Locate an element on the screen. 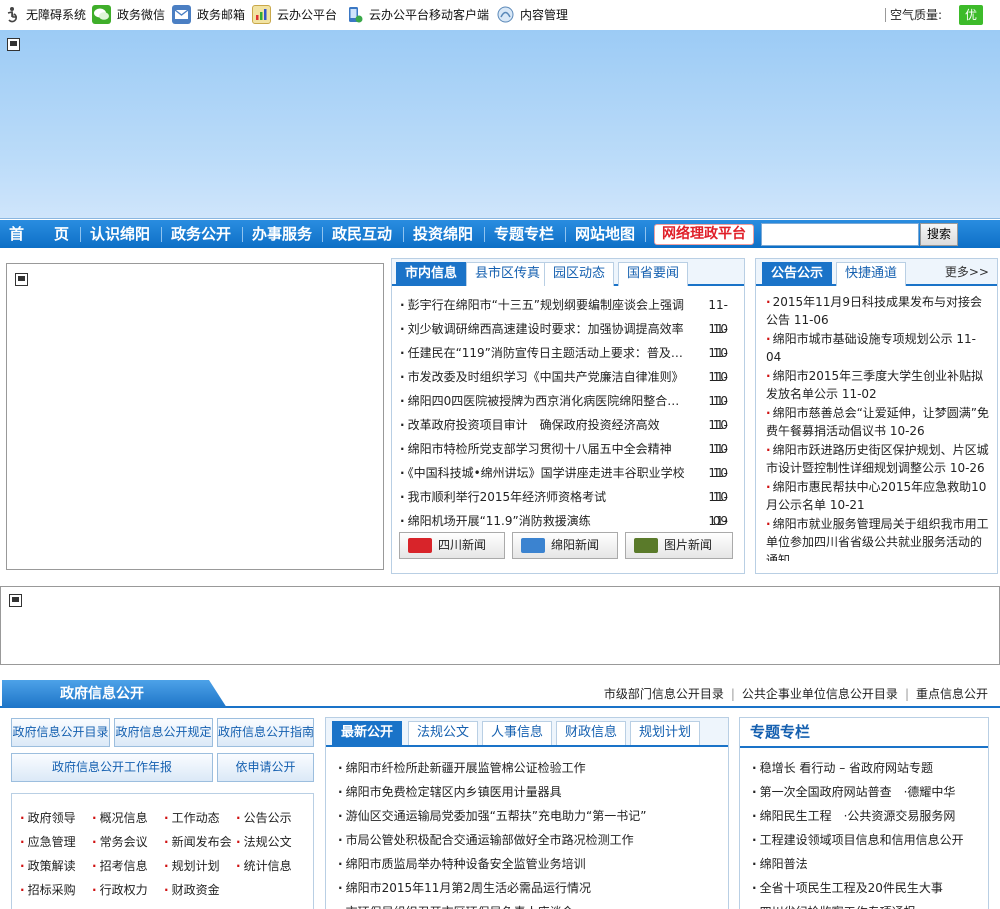 This screenshot has width=1000, height=909. nav-invest: 投资绵阳 is located at coordinates (443, 234).